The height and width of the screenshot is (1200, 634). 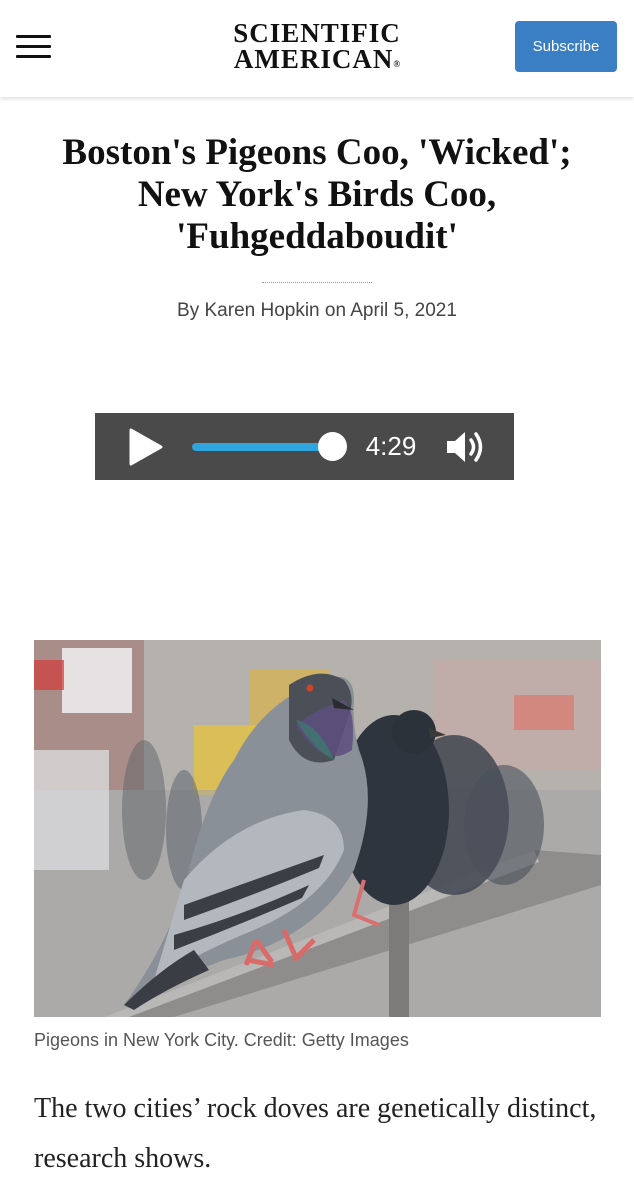 I want to click on subscribe-button: Subscribe, so click(x=566, y=46).